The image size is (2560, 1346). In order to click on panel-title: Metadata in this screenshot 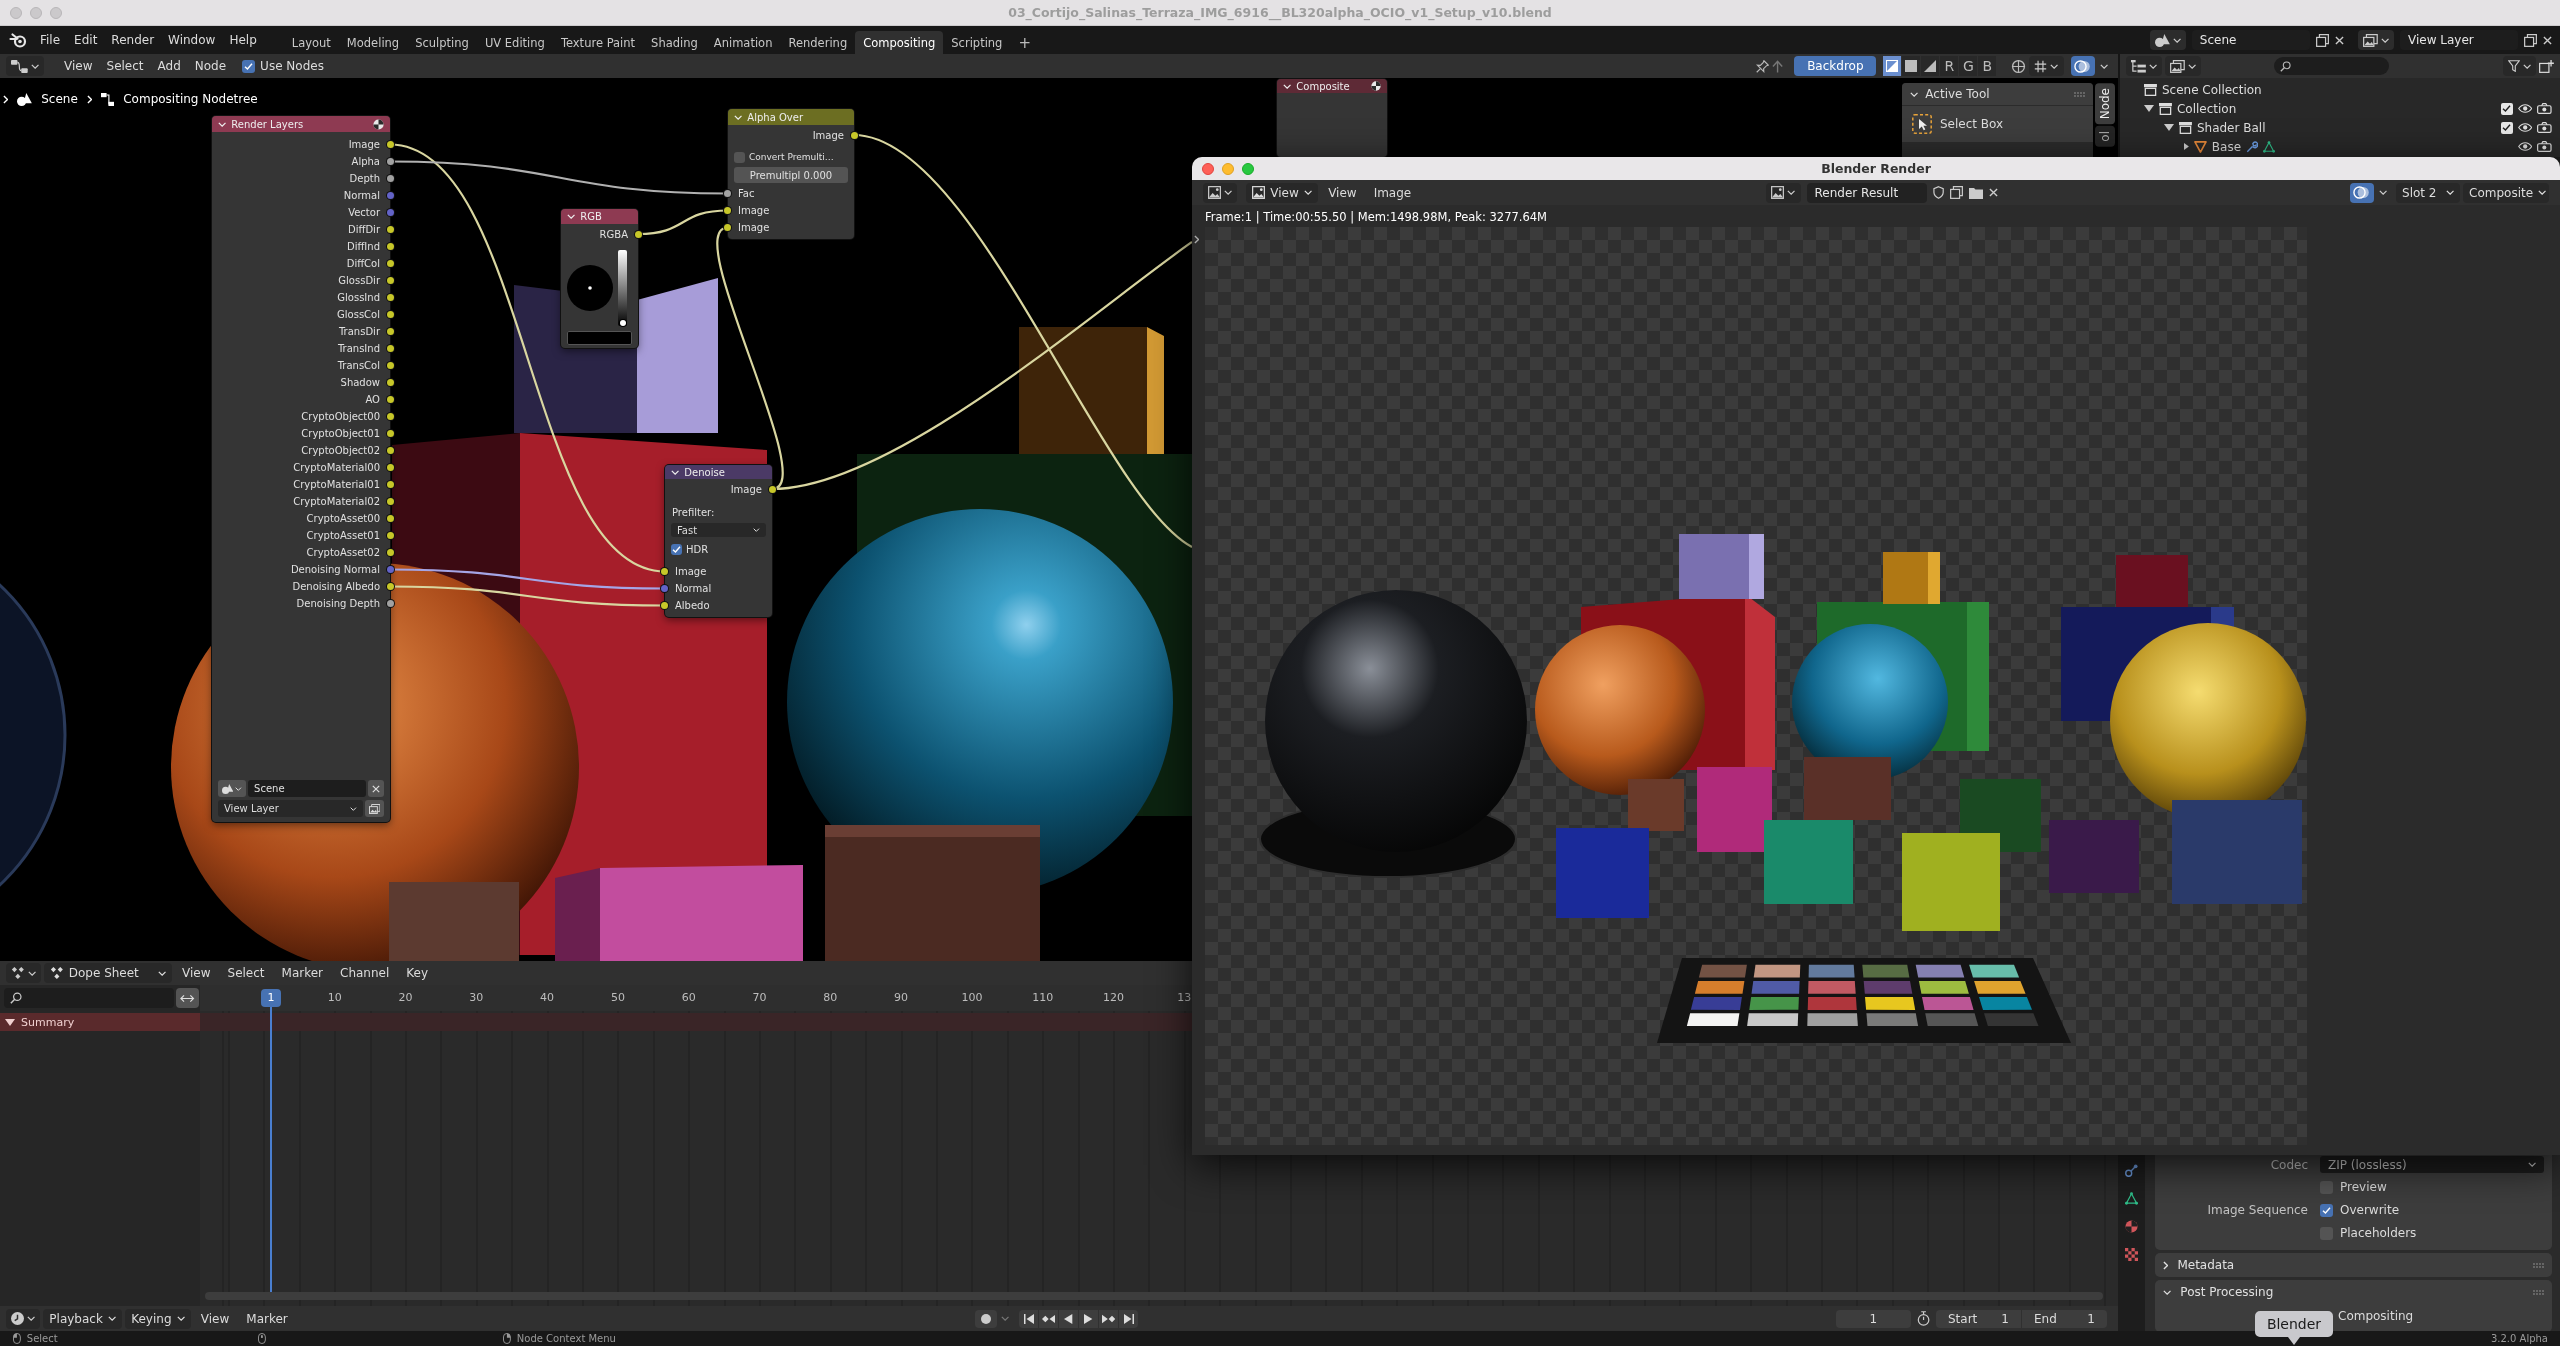, I will do `click(2206, 1265)`.